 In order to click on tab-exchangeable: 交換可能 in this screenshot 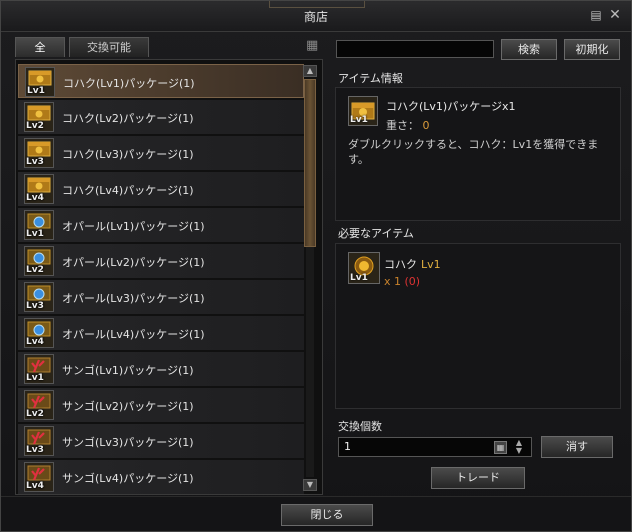, I will do `click(109, 47)`.